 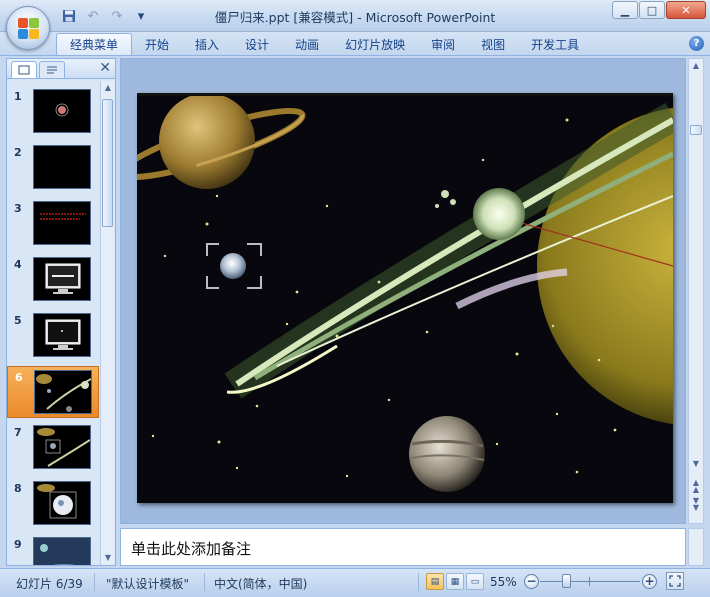 What do you see at coordinates (18, 96) in the screenshot?
I see `slide-number: 1` at bounding box center [18, 96].